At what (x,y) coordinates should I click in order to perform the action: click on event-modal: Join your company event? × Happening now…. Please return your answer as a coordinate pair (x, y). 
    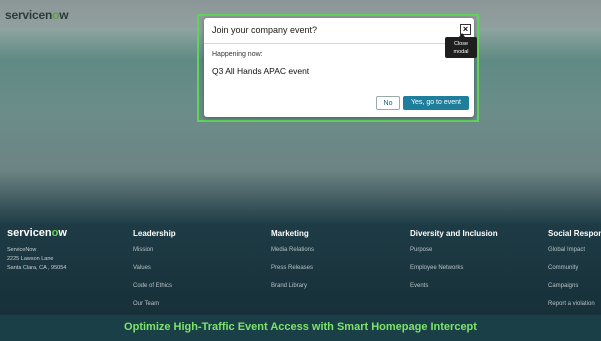
    Looking at the image, I should click on (339, 67).